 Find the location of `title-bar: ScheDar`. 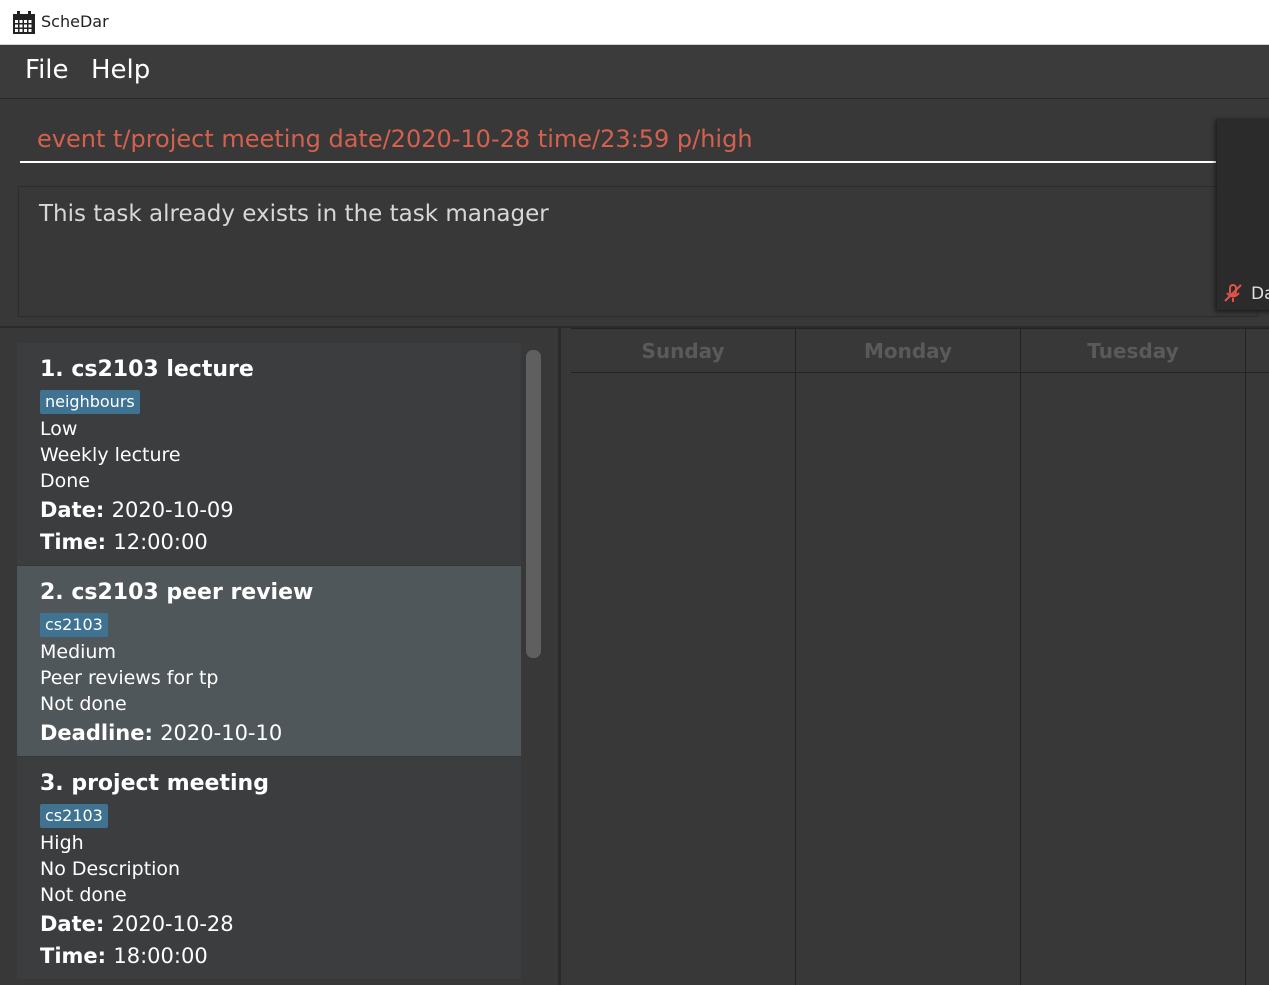

title-bar: ScheDar is located at coordinates (634, 22).